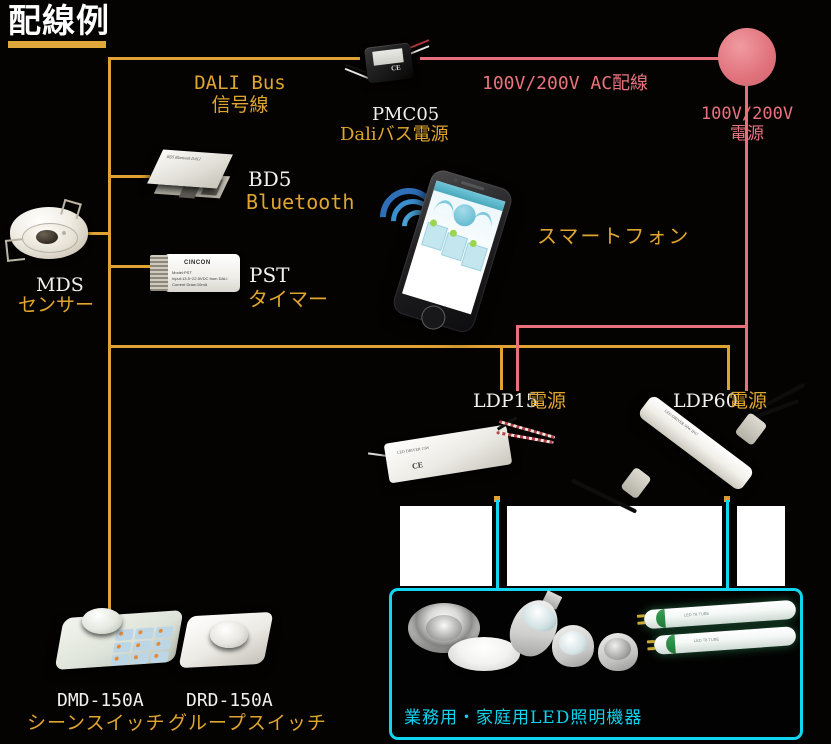  Describe the element at coordinates (229, 700) in the screenshot. I see `label-drd-name: DRD-150A` at that location.